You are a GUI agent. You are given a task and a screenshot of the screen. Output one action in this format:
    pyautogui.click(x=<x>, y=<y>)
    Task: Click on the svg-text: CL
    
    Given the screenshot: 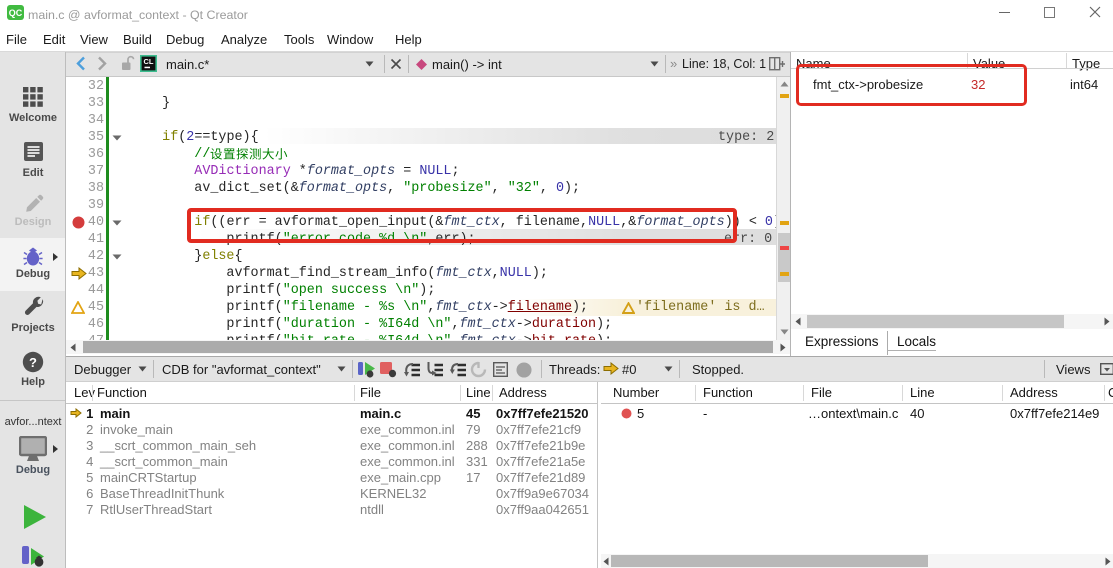 What is the action you would take?
    pyautogui.click(x=149, y=61)
    